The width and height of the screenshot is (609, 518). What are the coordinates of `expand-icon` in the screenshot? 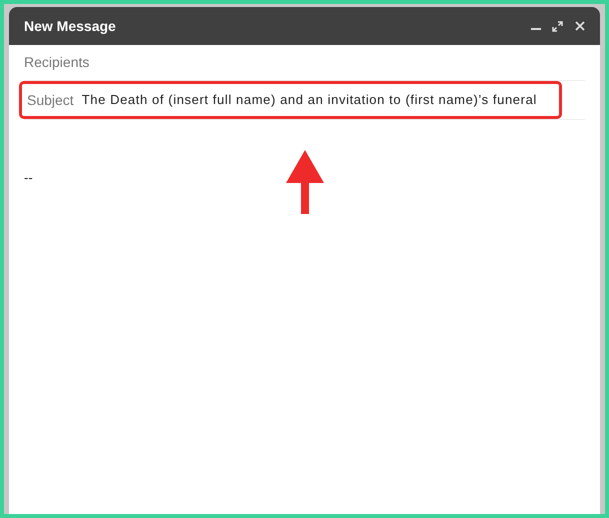 It's located at (557, 26).